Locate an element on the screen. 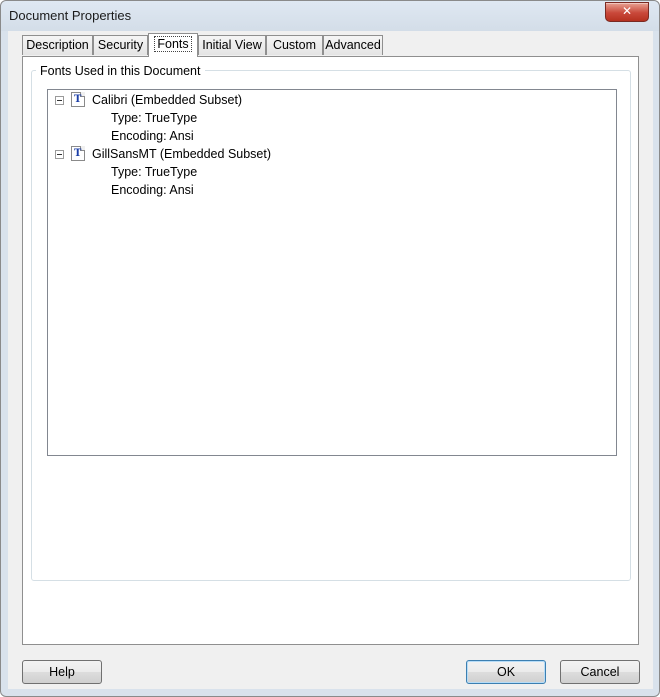 Image resolution: width=660 pixels, height=697 pixels. tab-advanced: Advanced is located at coordinates (353, 45).